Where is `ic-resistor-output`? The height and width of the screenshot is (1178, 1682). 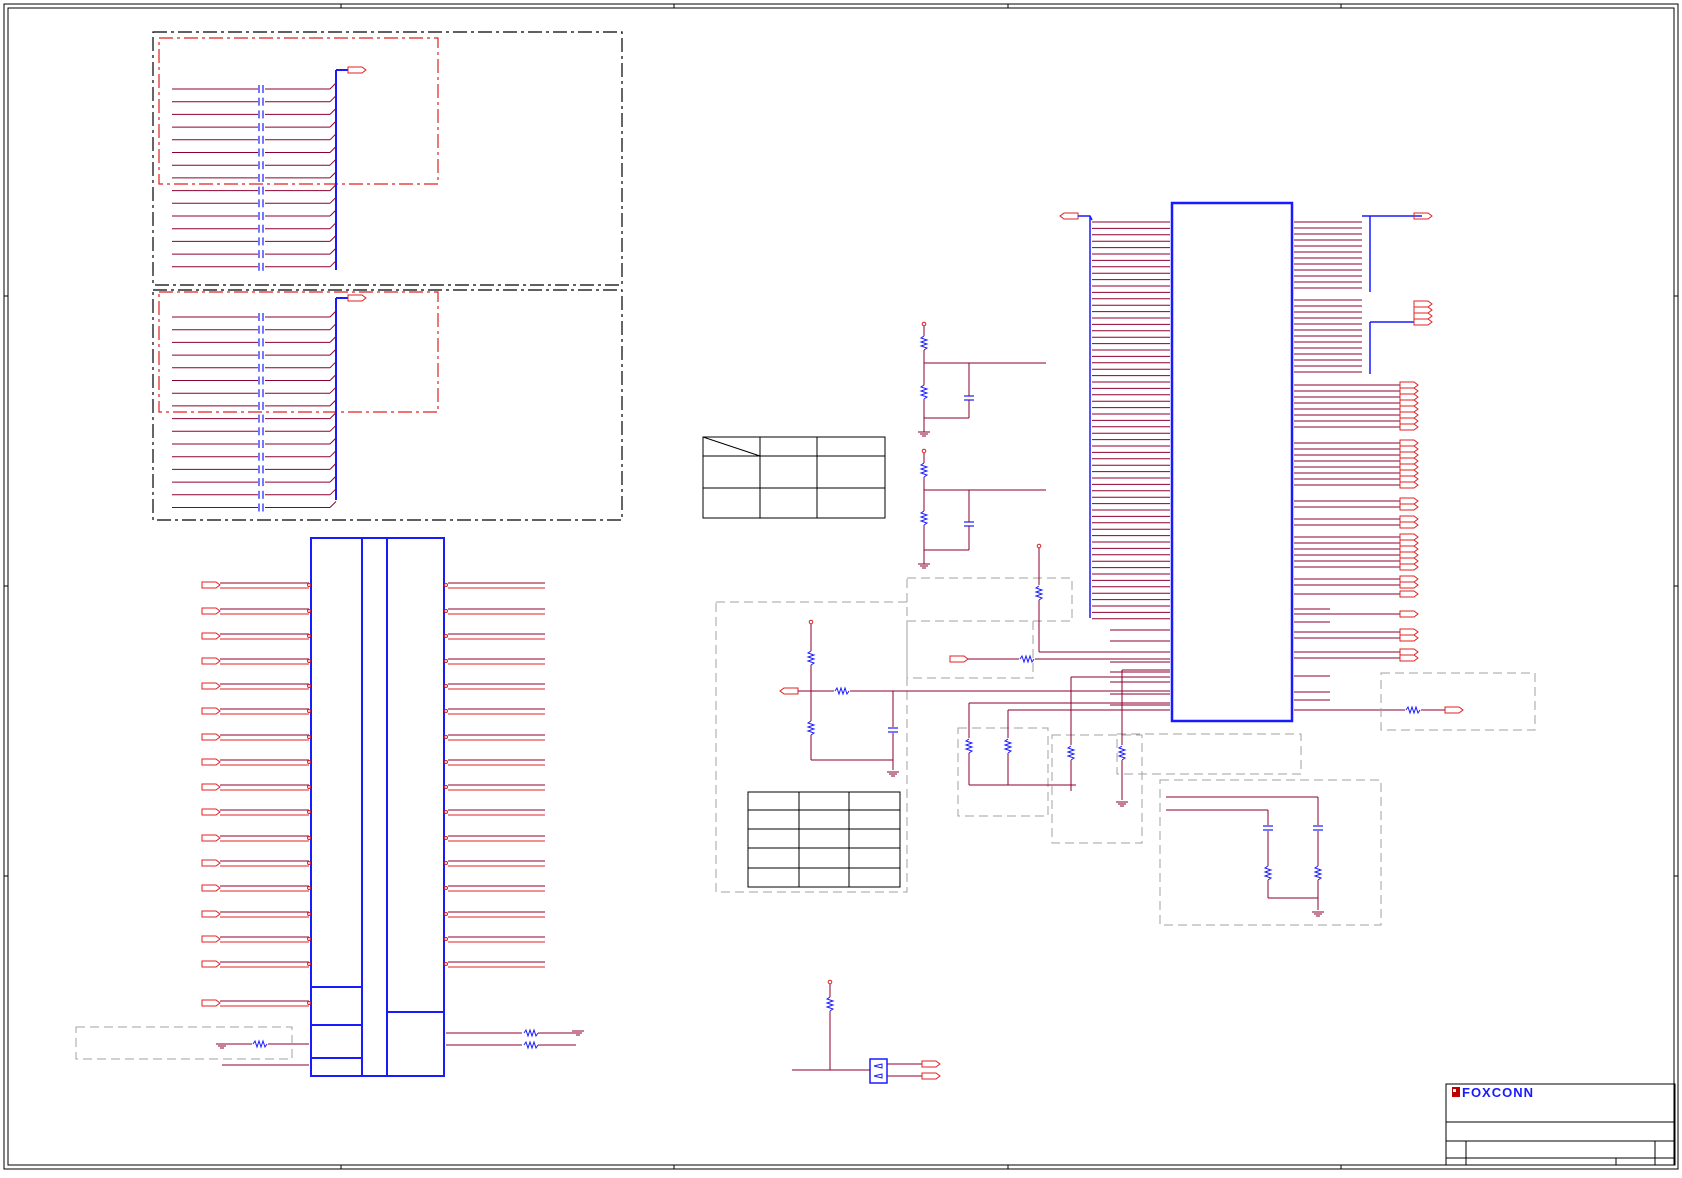 ic-resistor-output is located at coordinates (1379, 710).